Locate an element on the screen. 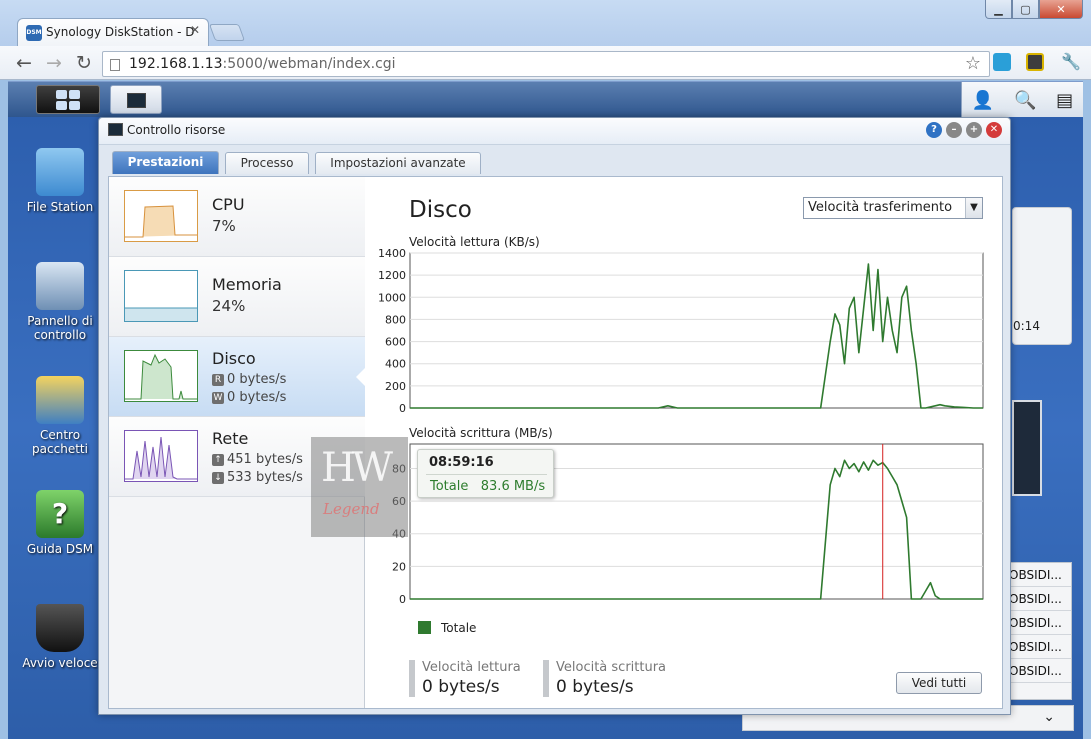 Image resolution: width=1091 pixels, height=739 pixels. disk-read: R0 bytes/s is located at coordinates (249, 379).